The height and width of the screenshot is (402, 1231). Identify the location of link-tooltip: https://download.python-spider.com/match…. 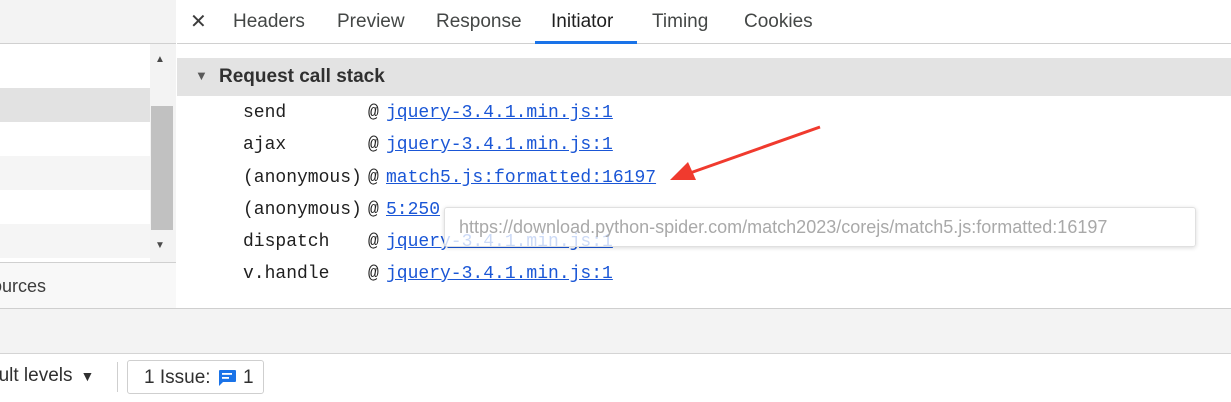
(820, 227).